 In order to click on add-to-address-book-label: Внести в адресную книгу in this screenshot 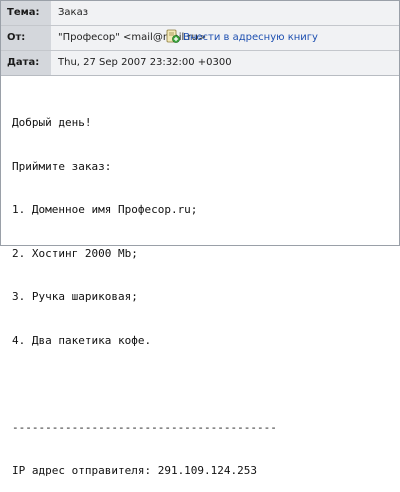, I will do `click(250, 37)`.